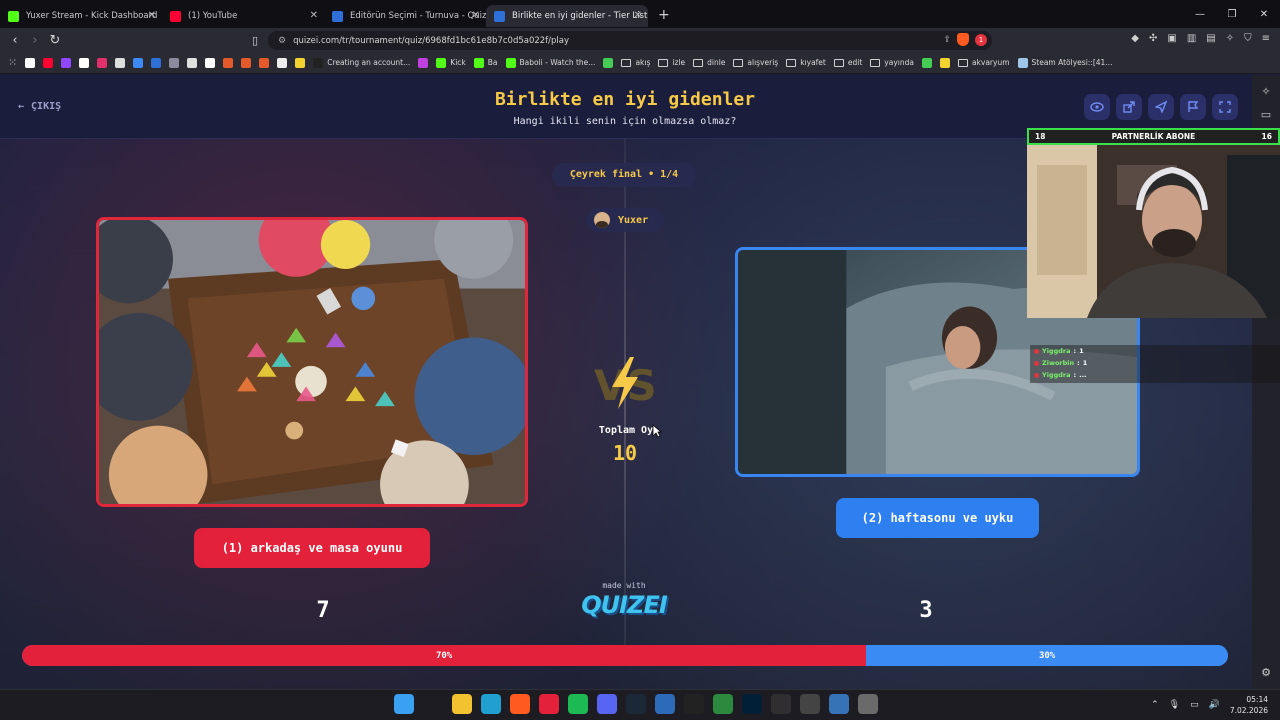 The width and height of the screenshot is (1280, 720). What do you see at coordinates (709, 62) in the screenshot?
I see `bookmark-item: dinle` at bounding box center [709, 62].